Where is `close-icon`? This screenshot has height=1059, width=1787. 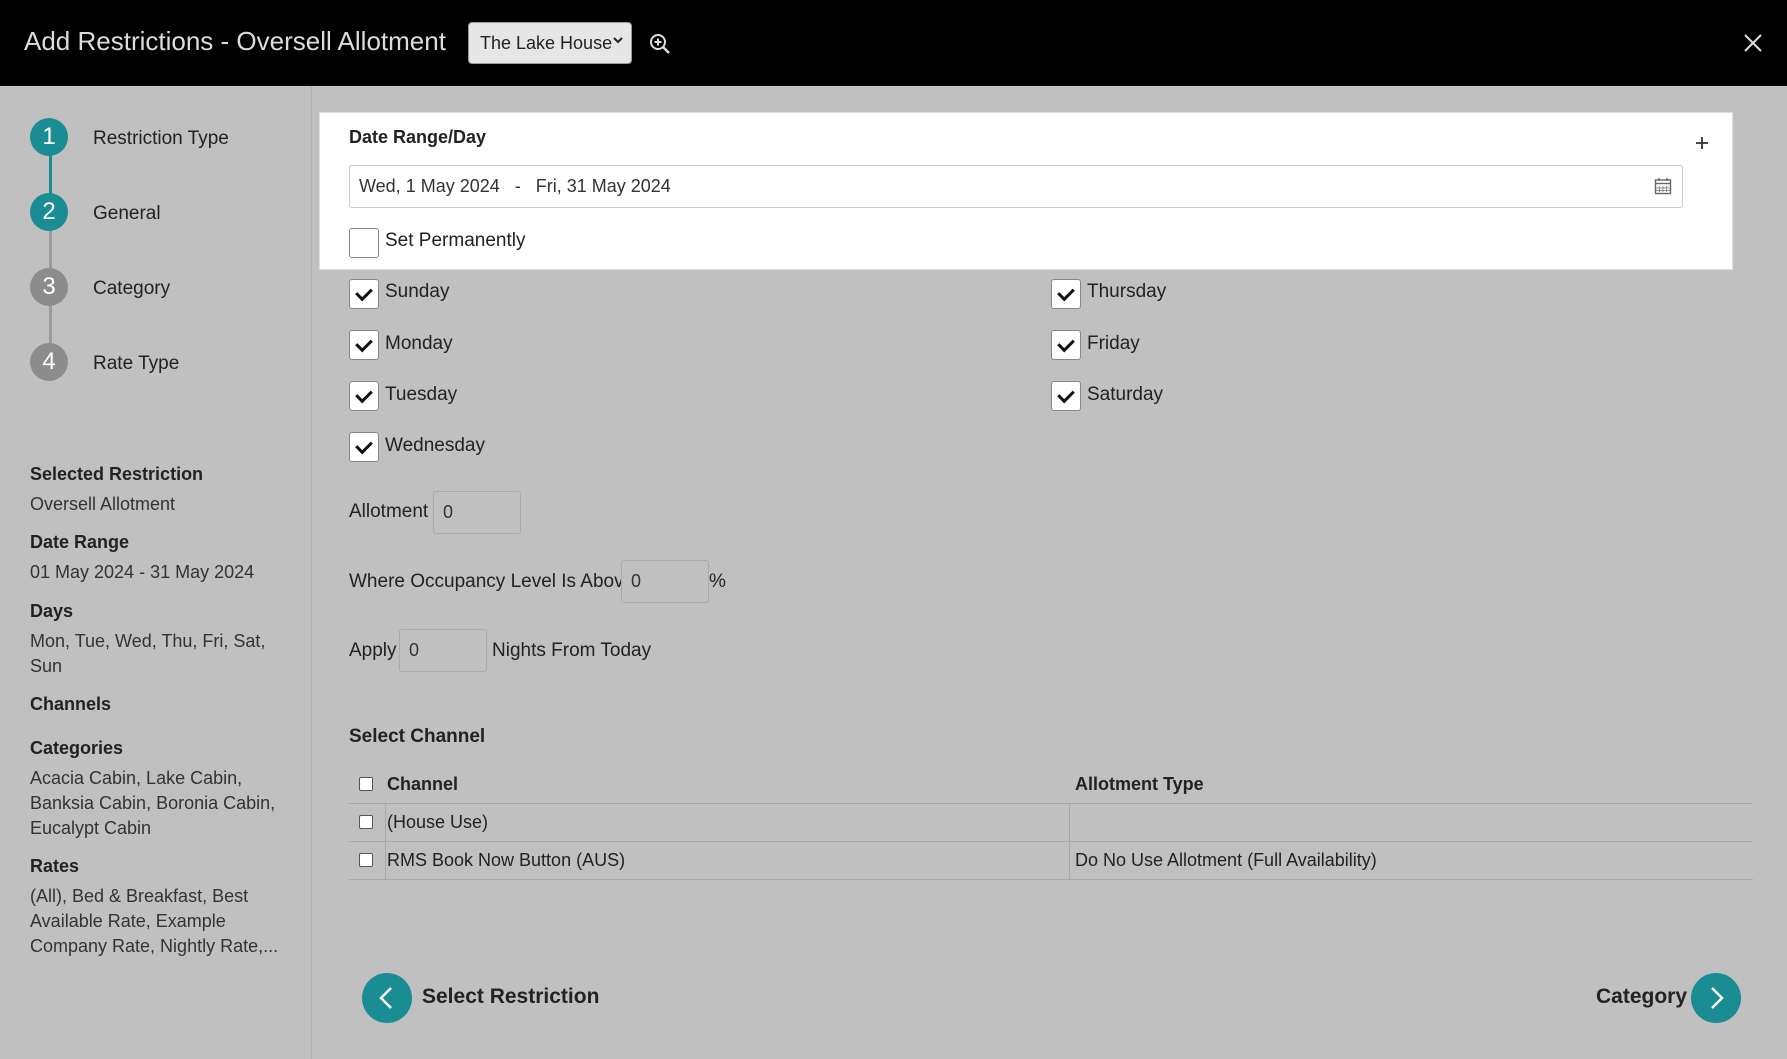
close-icon is located at coordinates (1753, 43).